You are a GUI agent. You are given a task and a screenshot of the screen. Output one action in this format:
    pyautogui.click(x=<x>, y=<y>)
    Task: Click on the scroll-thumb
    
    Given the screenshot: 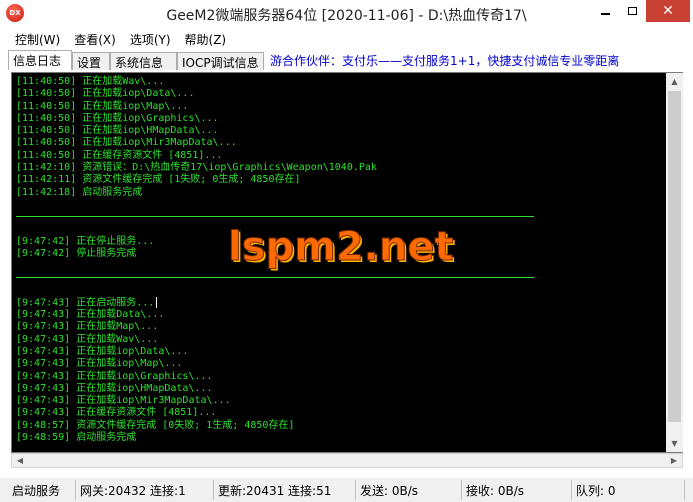 What is the action you would take?
    pyautogui.click(x=674, y=256)
    